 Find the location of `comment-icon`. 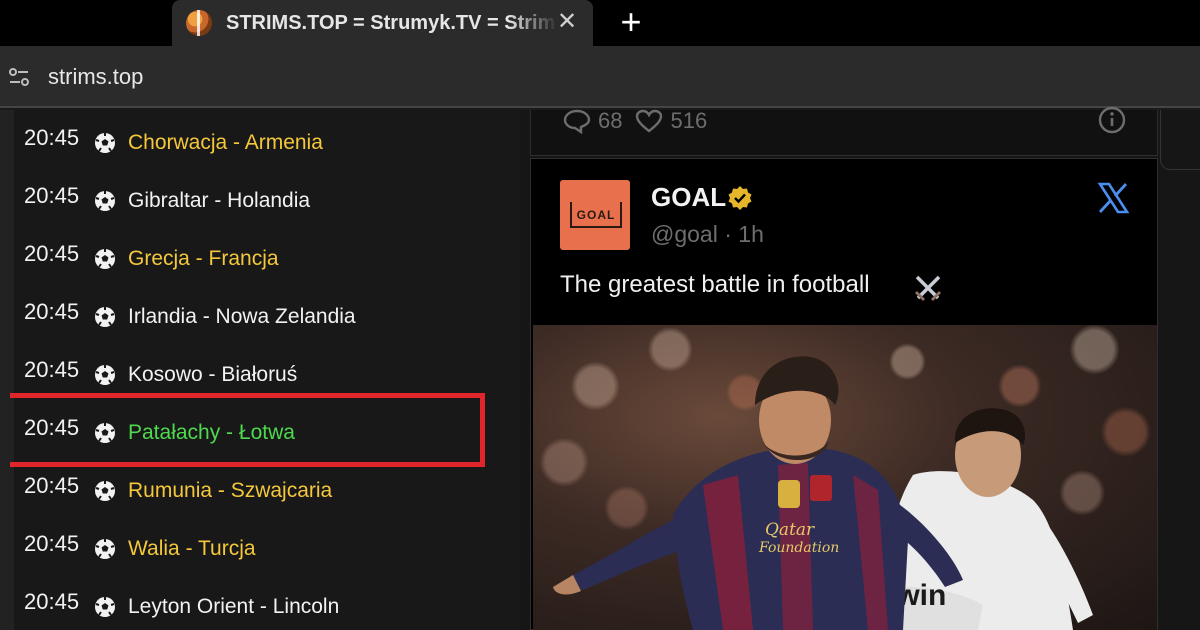

comment-icon is located at coordinates (577, 121).